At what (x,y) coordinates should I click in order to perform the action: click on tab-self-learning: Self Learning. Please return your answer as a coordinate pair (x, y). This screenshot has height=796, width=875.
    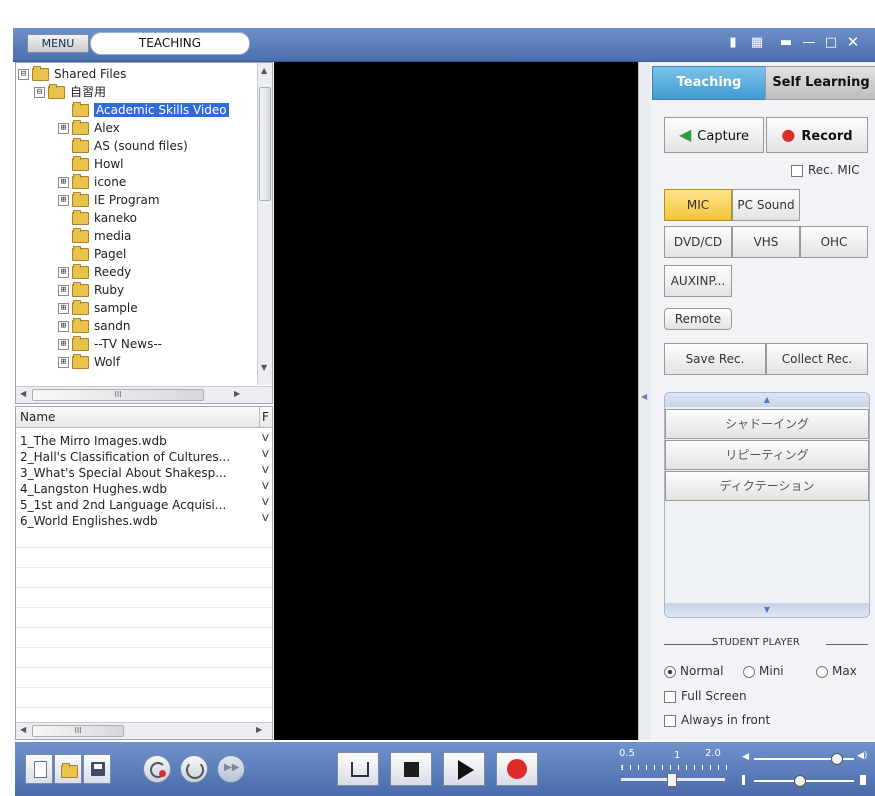
    Looking at the image, I should click on (820, 83).